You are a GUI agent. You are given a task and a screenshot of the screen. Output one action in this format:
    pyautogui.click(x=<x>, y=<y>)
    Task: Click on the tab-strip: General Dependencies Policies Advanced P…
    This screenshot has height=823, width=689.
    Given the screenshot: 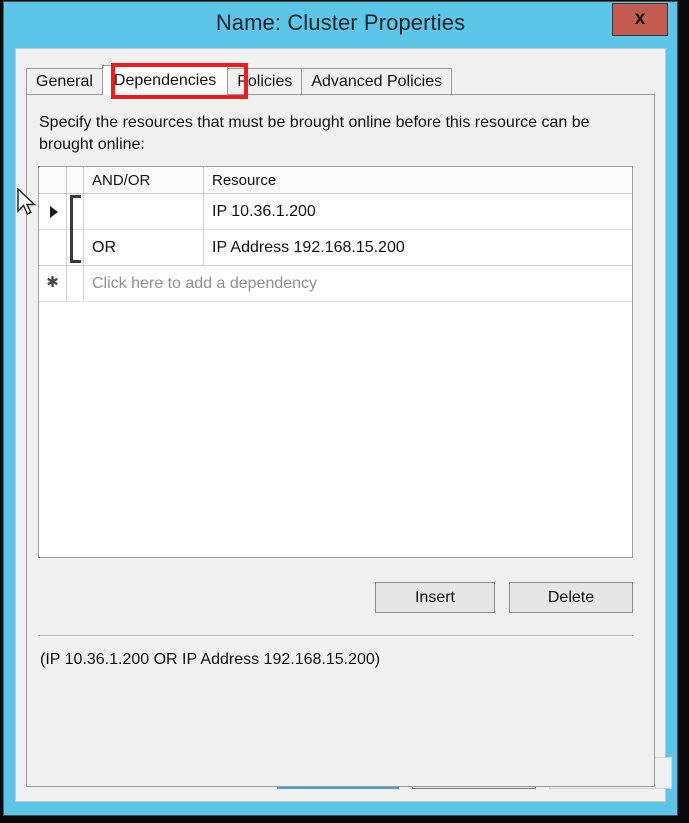 What is the action you would take?
    pyautogui.click(x=239, y=80)
    